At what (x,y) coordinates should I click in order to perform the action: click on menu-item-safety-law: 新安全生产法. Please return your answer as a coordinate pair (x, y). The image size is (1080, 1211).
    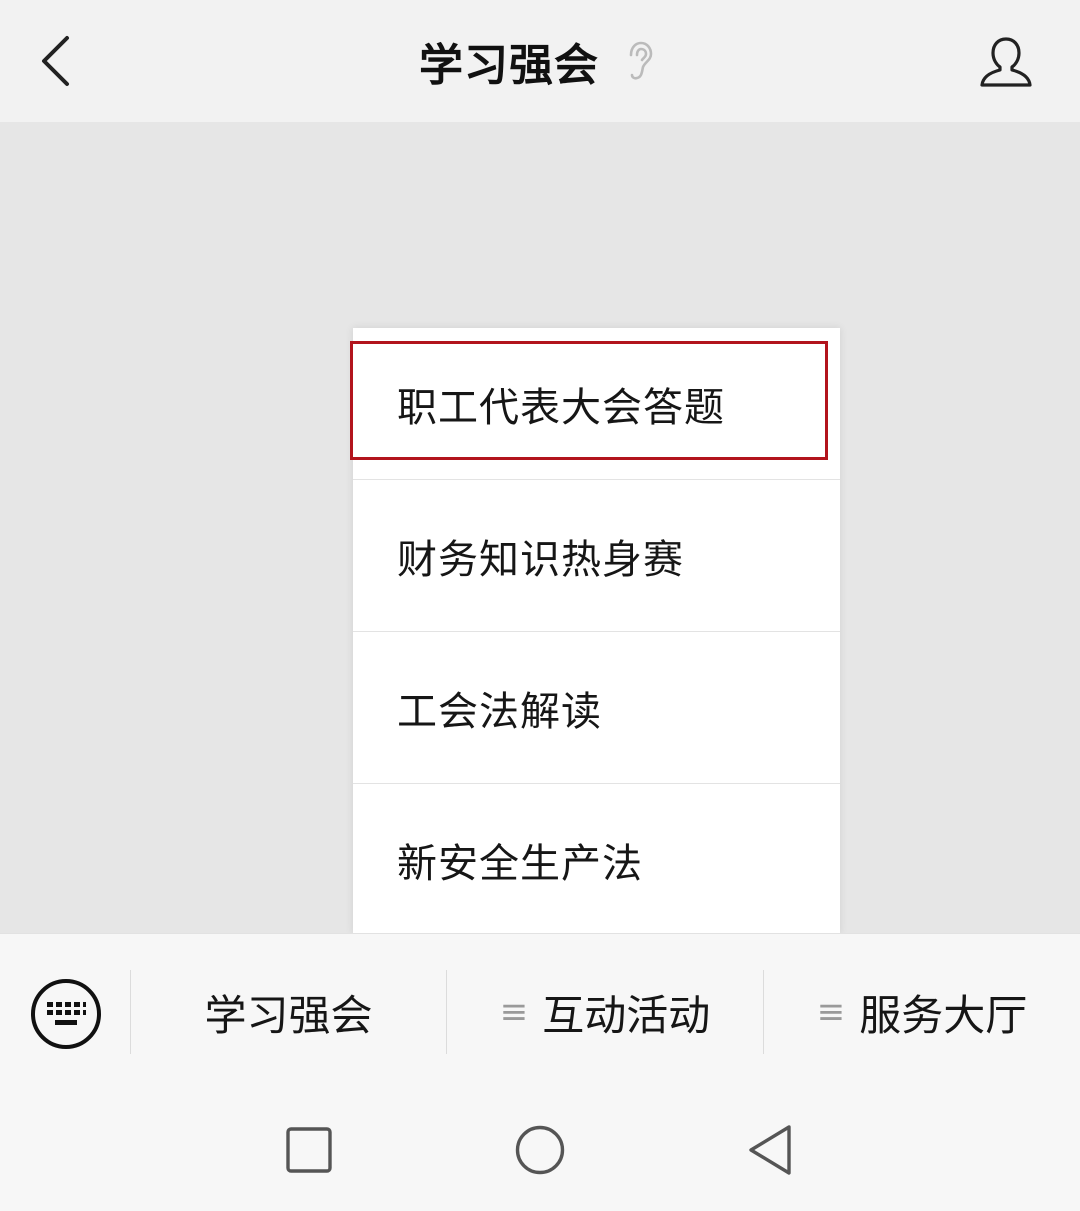
    Looking at the image, I should click on (596, 860).